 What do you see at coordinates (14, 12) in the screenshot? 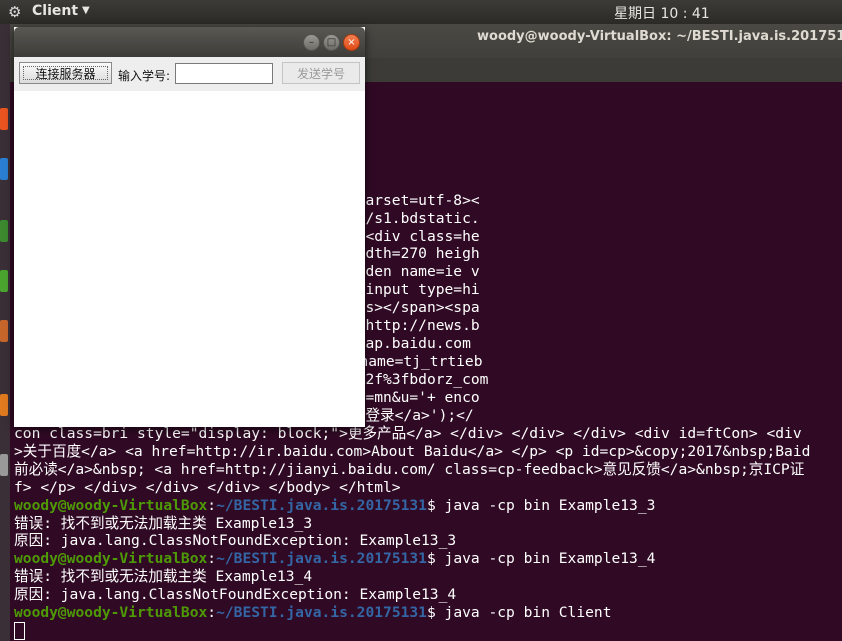
I see `settings-gear-icon: ⚙` at bounding box center [14, 12].